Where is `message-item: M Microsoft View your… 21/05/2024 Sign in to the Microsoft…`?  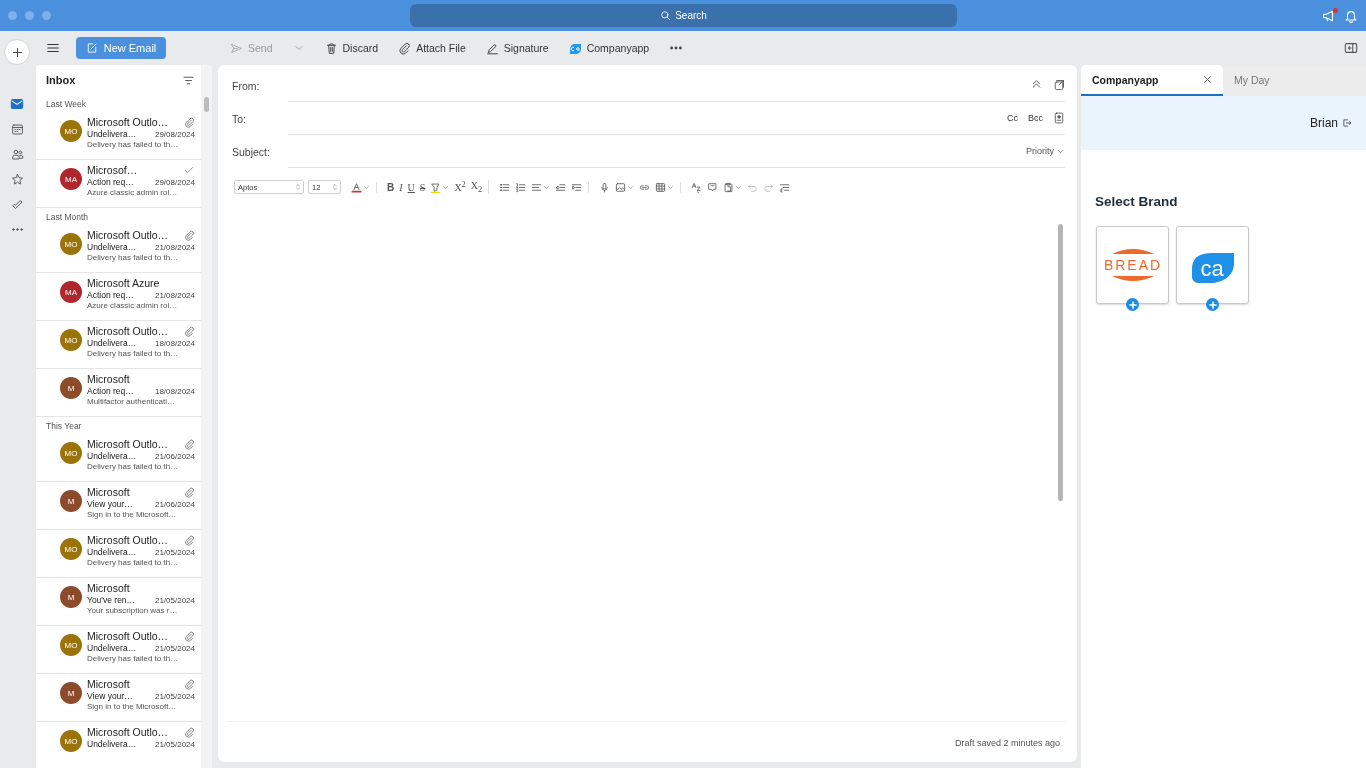
message-item: M Microsoft View your… 21/05/2024 Sign in to the Microsoft… is located at coordinates (118, 698).